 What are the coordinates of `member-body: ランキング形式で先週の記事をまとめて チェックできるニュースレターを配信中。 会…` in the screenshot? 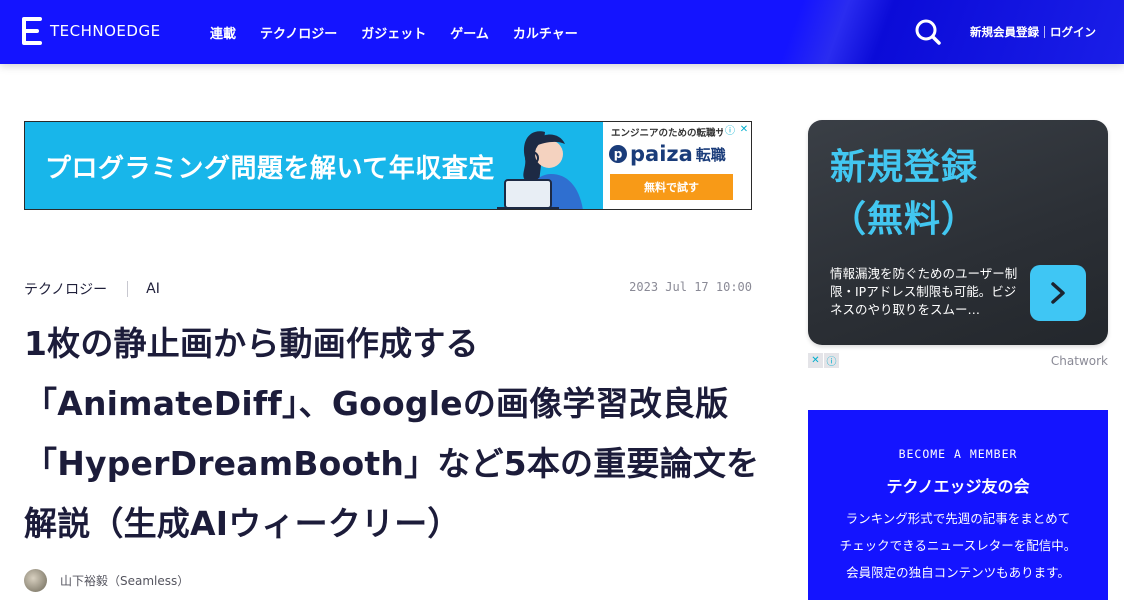 It's located at (958, 545).